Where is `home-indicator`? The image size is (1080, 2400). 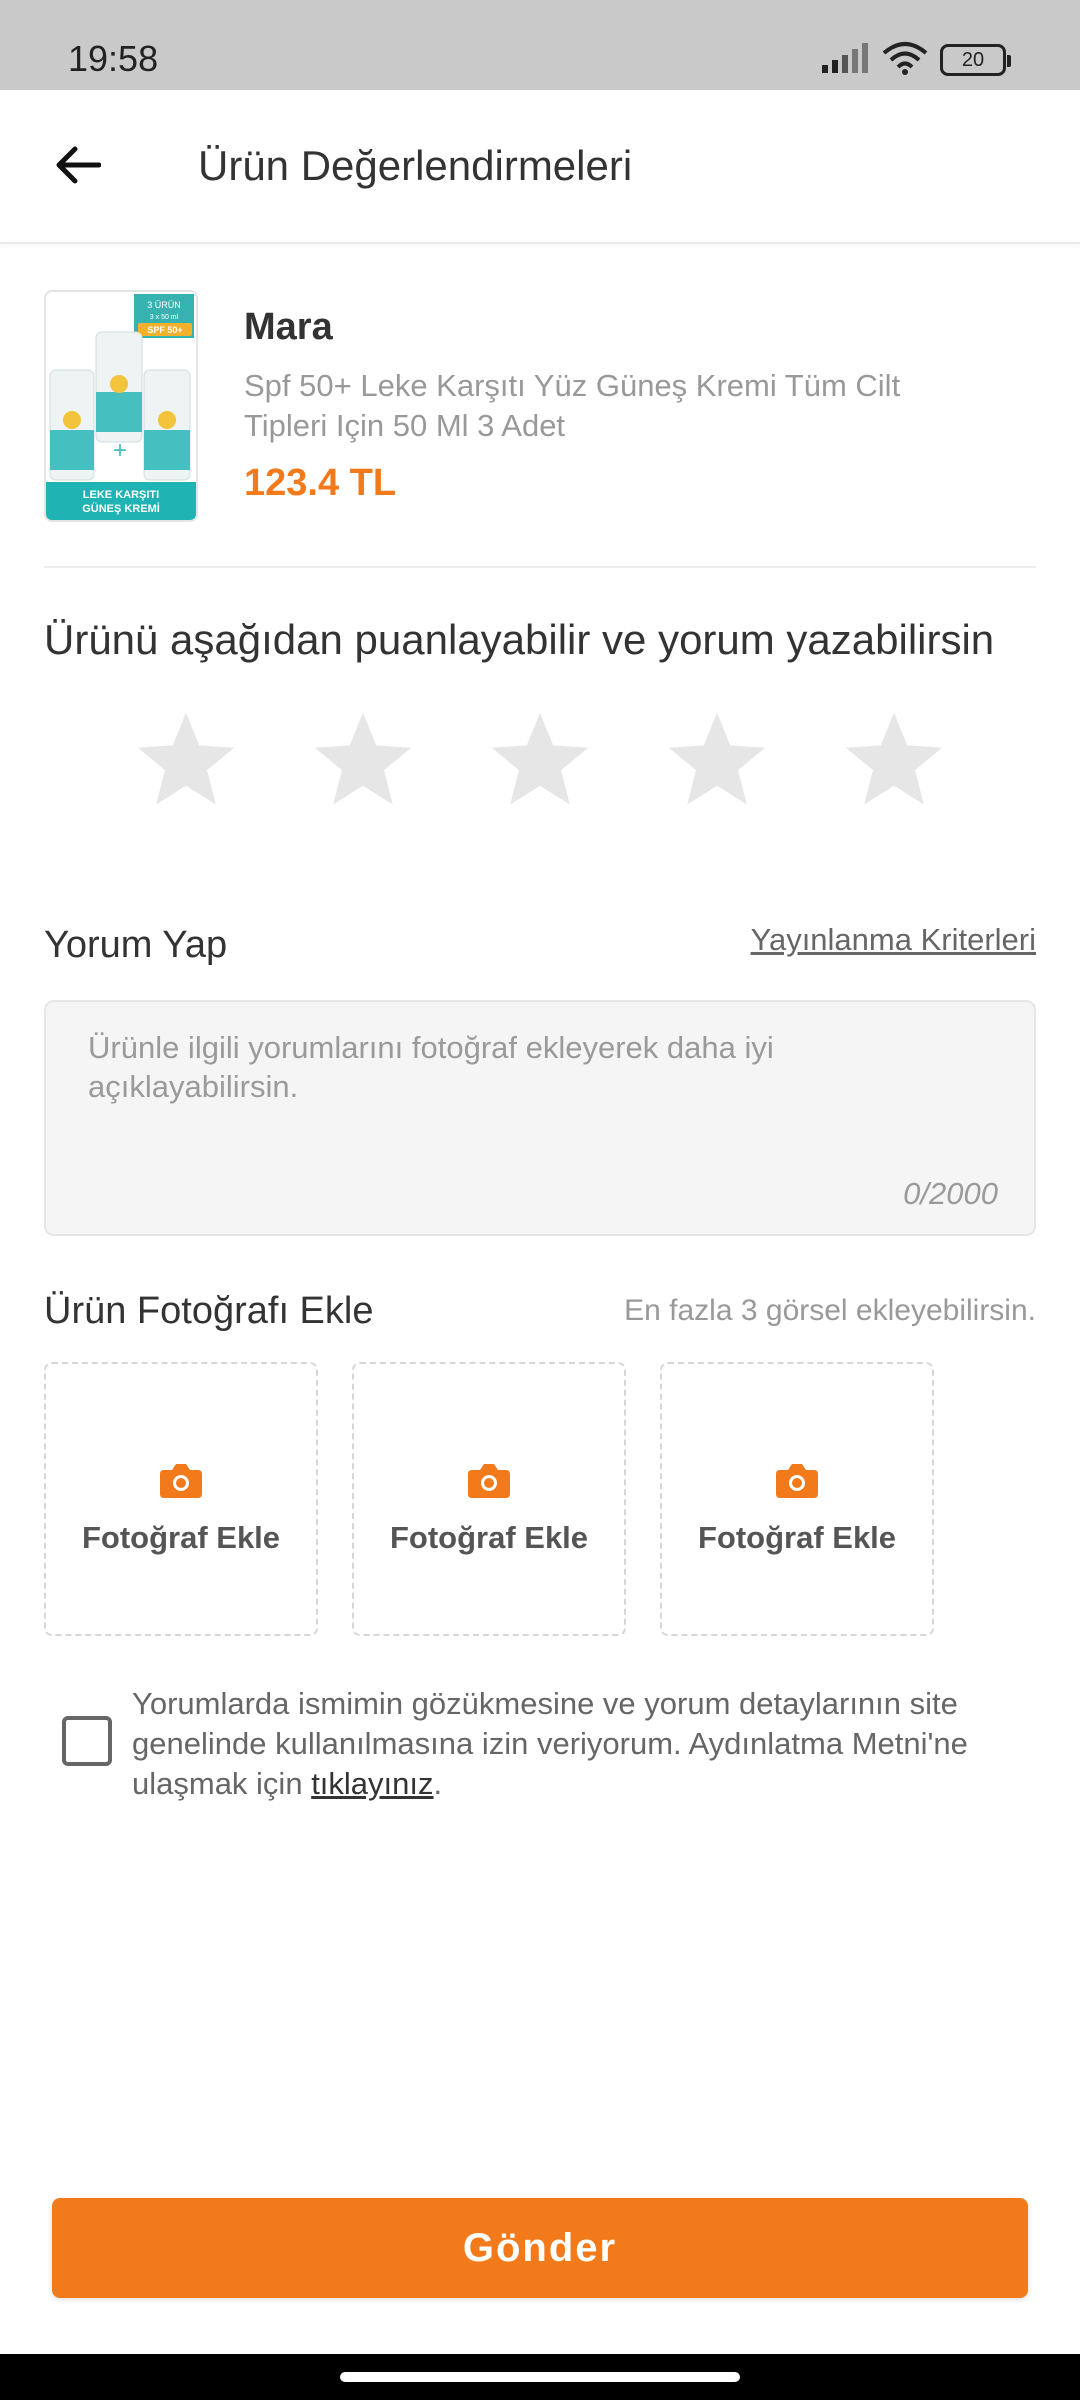 home-indicator is located at coordinates (540, 2377).